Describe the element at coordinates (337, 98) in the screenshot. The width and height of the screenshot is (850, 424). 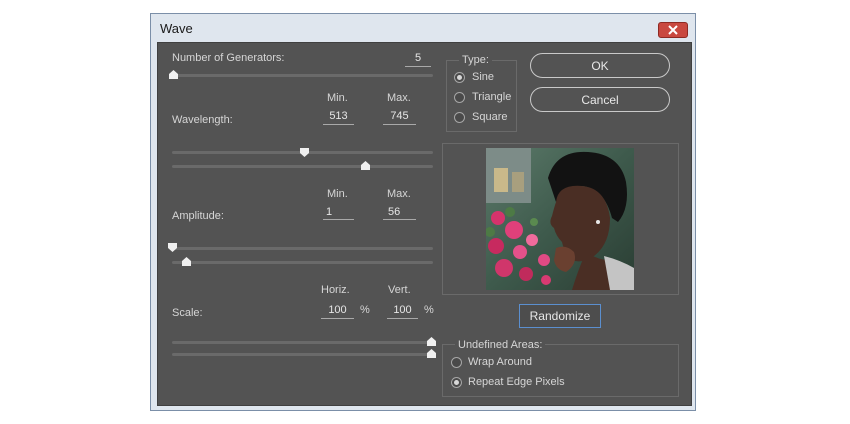
I see `wavelength-min-header: Min.` at that location.